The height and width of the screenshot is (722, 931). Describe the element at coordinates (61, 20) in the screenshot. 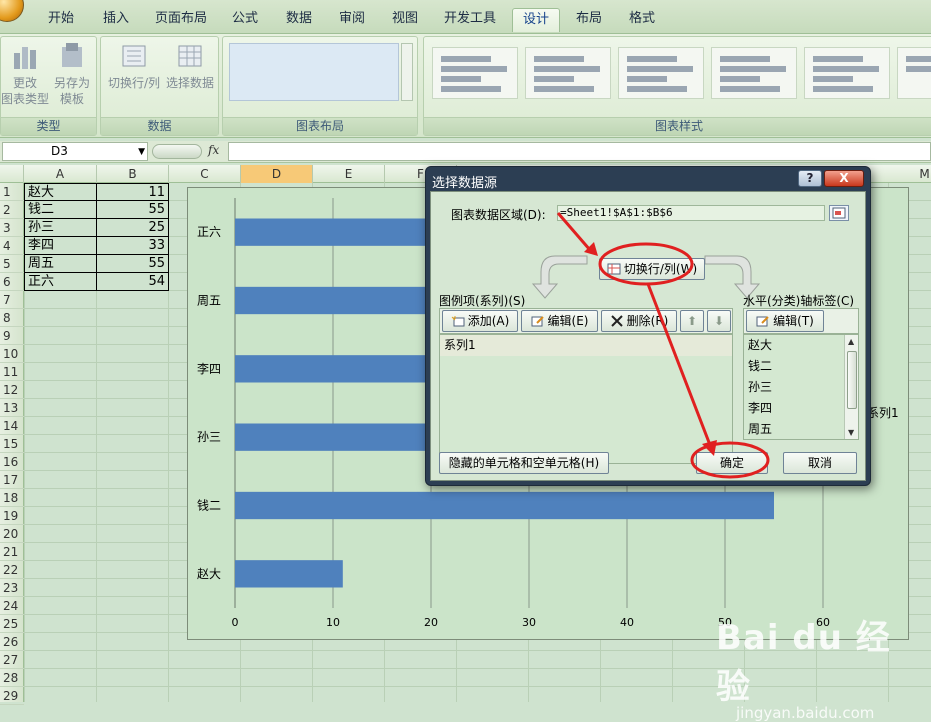

I see `tab-home: 开始` at that location.